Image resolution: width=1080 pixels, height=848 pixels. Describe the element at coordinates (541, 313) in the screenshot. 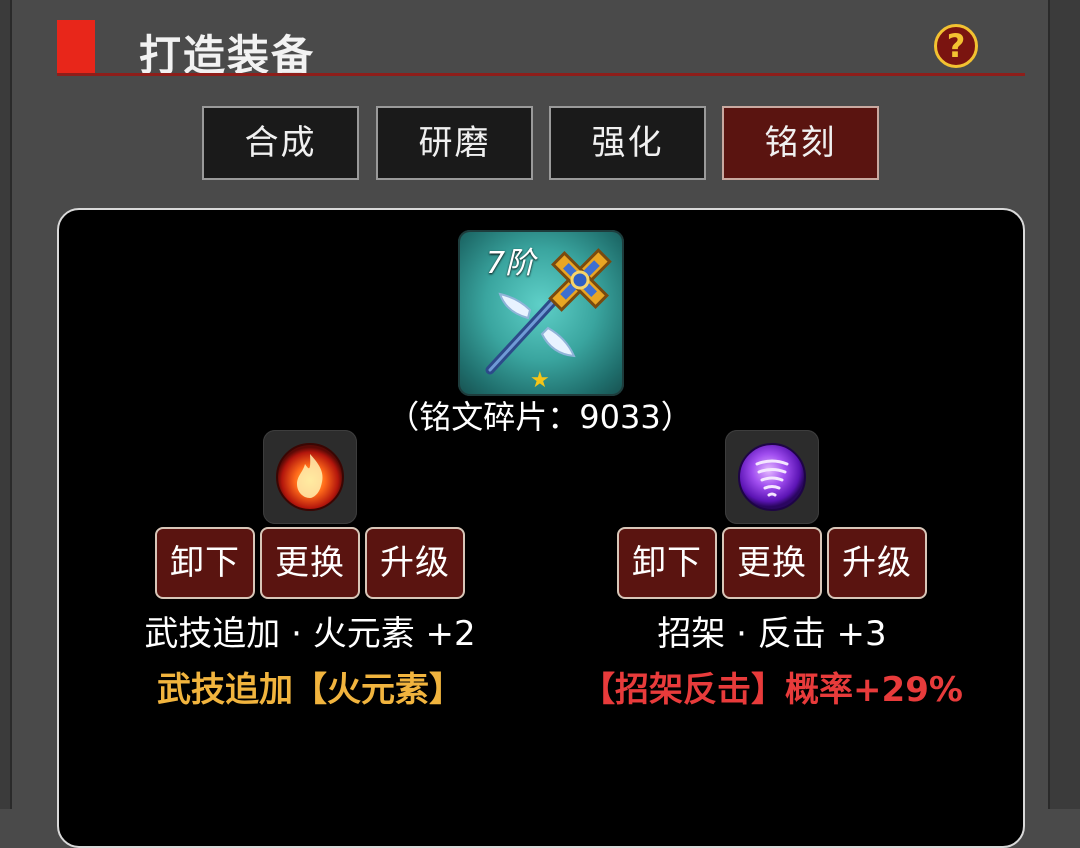

I see `equipment-slot: 7阶 ★` at that location.